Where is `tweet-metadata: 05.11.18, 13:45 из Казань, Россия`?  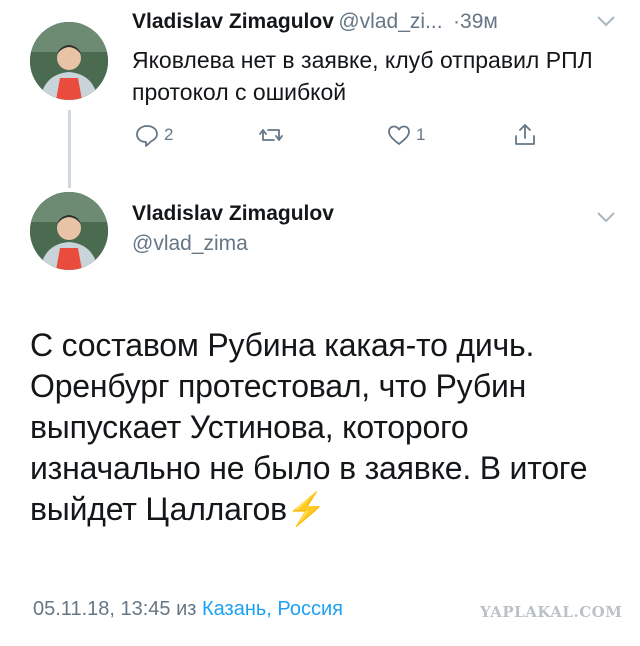
tweet-metadata: 05.11.18, 13:45 из Казань, Россия is located at coordinates (188, 609).